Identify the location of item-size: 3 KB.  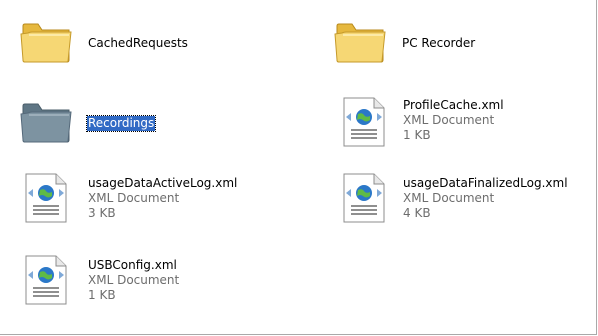
(102, 213).